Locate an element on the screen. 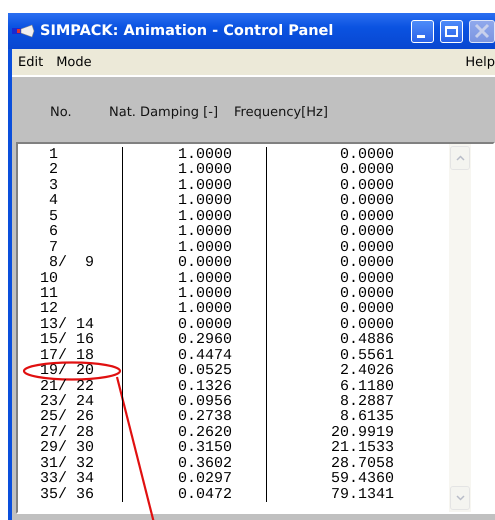 The width and height of the screenshot is (495, 520). table-cell: 0.2620 is located at coordinates (194, 432).